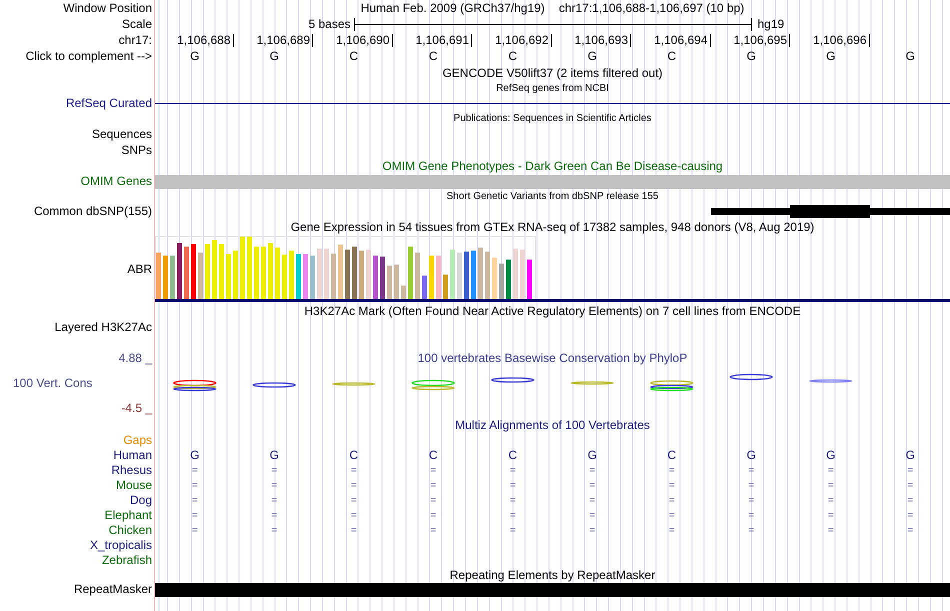 This screenshot has height=611, width=950. I want to click on coordinate-label: 1,106,688, so click(205, 40).